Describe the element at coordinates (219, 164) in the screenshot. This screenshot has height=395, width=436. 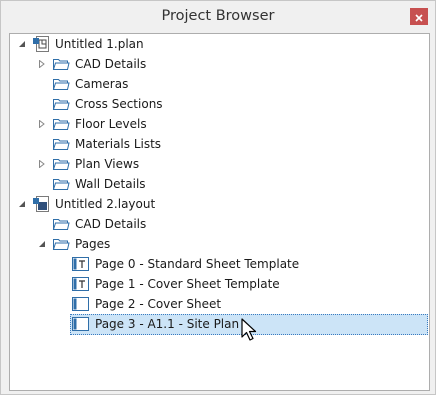
I see `tree-item-plan-views: Plan Views` at that location.